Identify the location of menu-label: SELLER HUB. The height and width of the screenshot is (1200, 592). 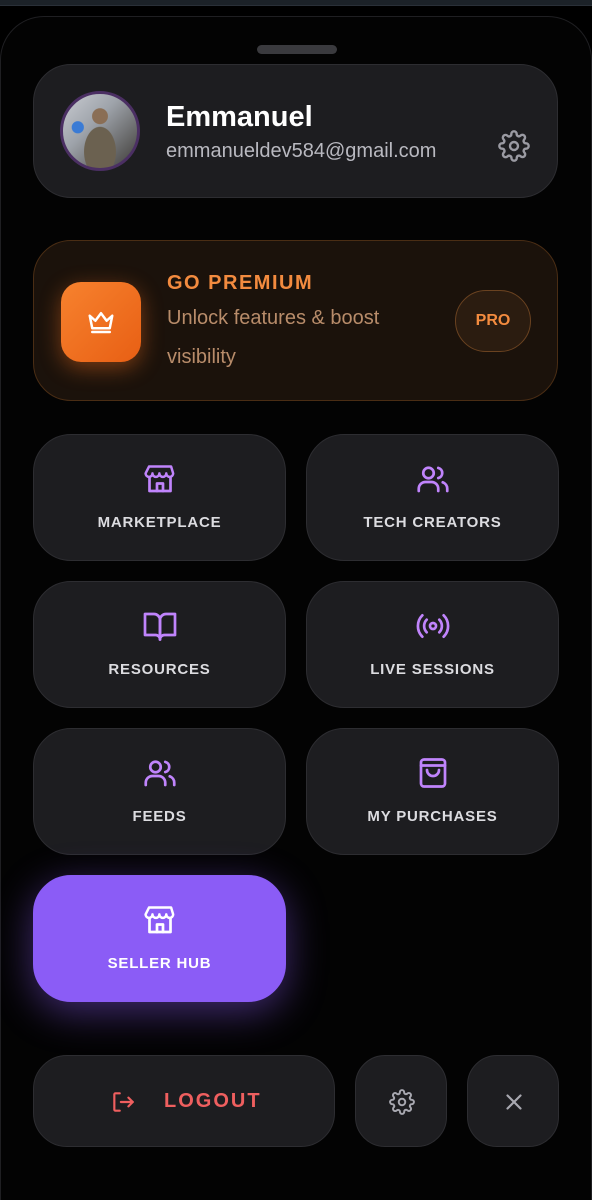
(159, 963).